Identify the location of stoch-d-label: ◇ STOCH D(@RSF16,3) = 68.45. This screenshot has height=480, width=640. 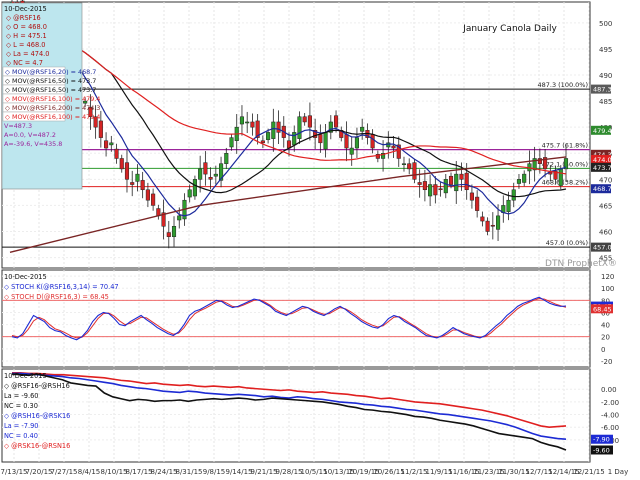
(56, 297).